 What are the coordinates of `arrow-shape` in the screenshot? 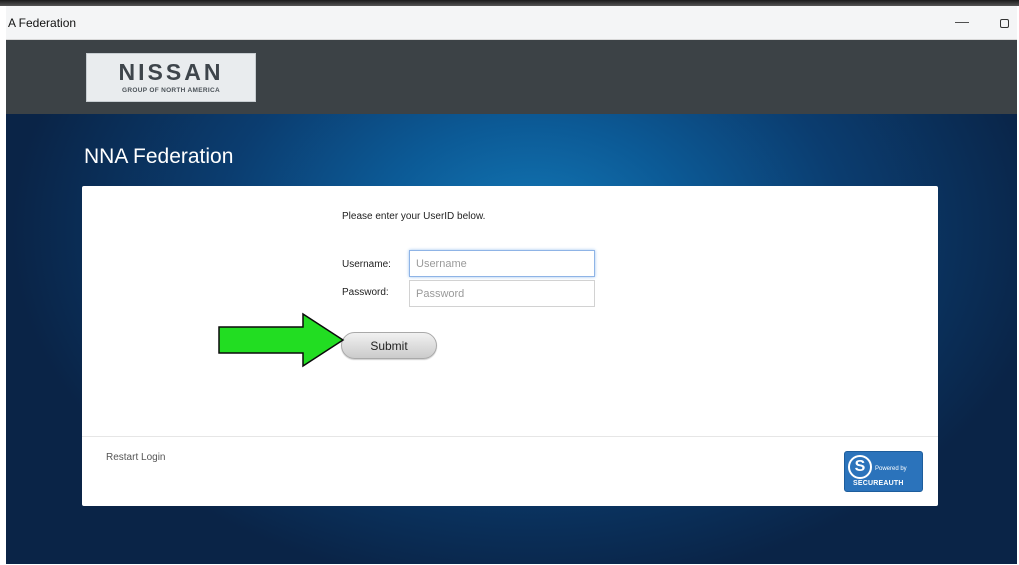 It's located at (281, 340).